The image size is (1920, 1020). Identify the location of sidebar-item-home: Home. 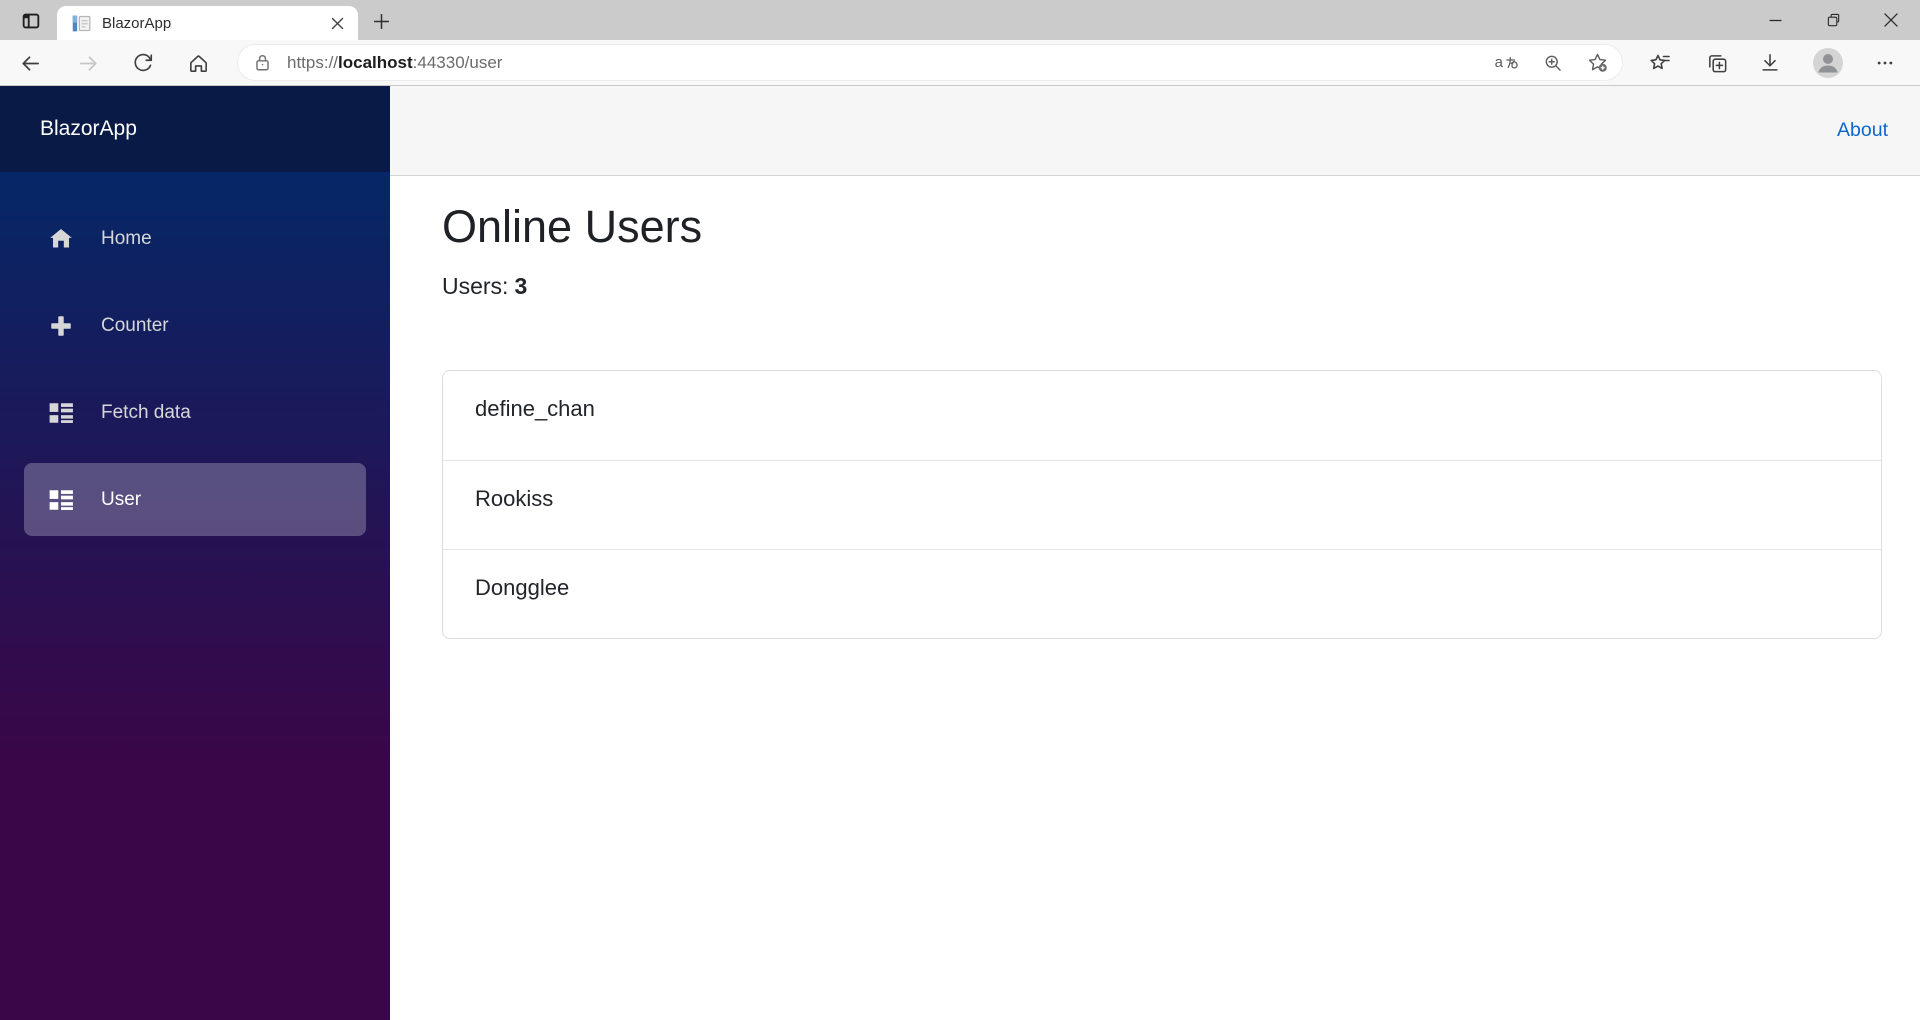
(195, 238).